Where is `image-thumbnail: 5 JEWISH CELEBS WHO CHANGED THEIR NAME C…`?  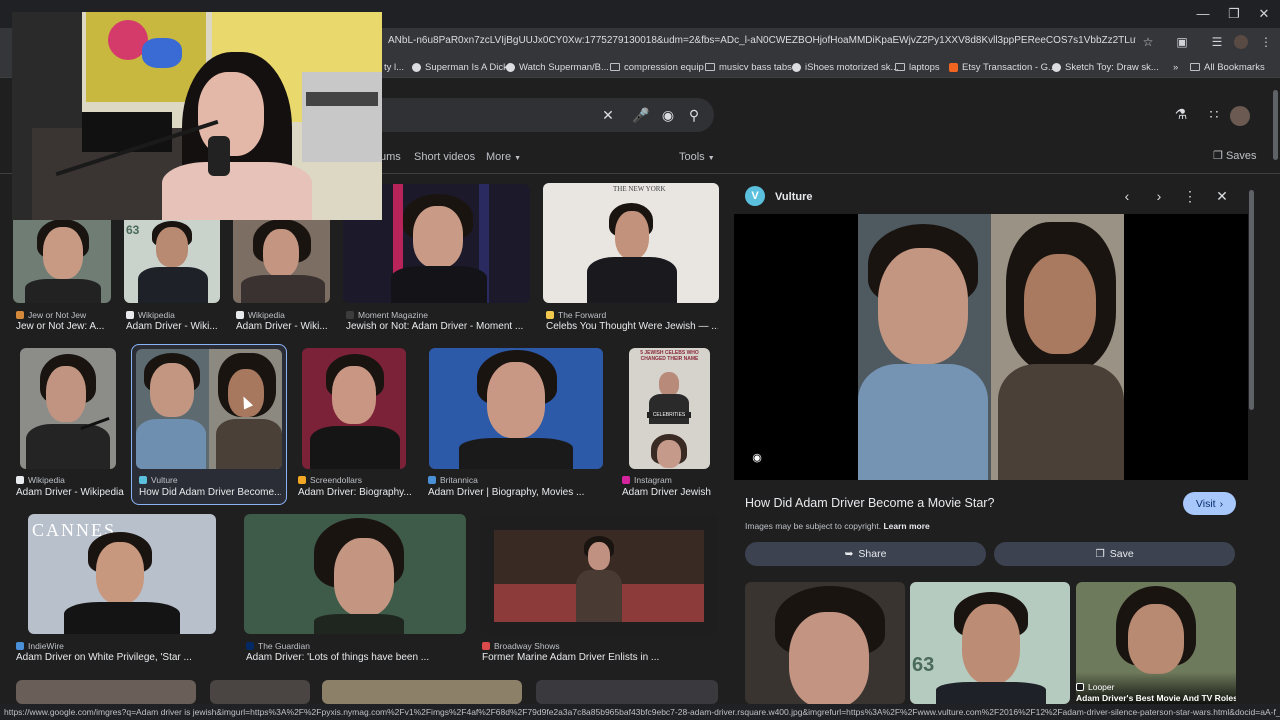 image-thumbnail: 5 JEWISH CELEBS WHO CHANGED THEIR NAME C… is located at coordinates (669, 408).